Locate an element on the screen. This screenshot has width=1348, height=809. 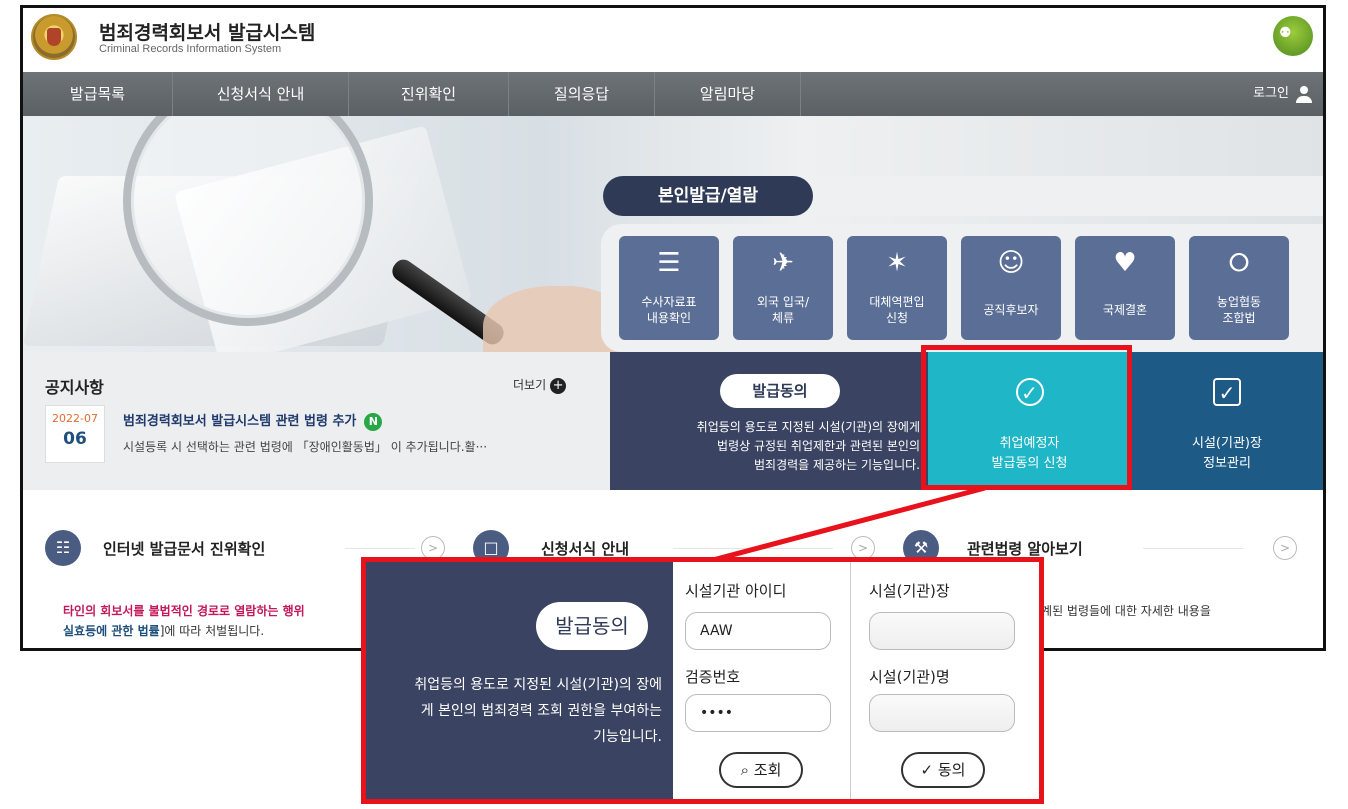
card-label: 수사자료표 내용확인 is located at coordinates (669, 310).